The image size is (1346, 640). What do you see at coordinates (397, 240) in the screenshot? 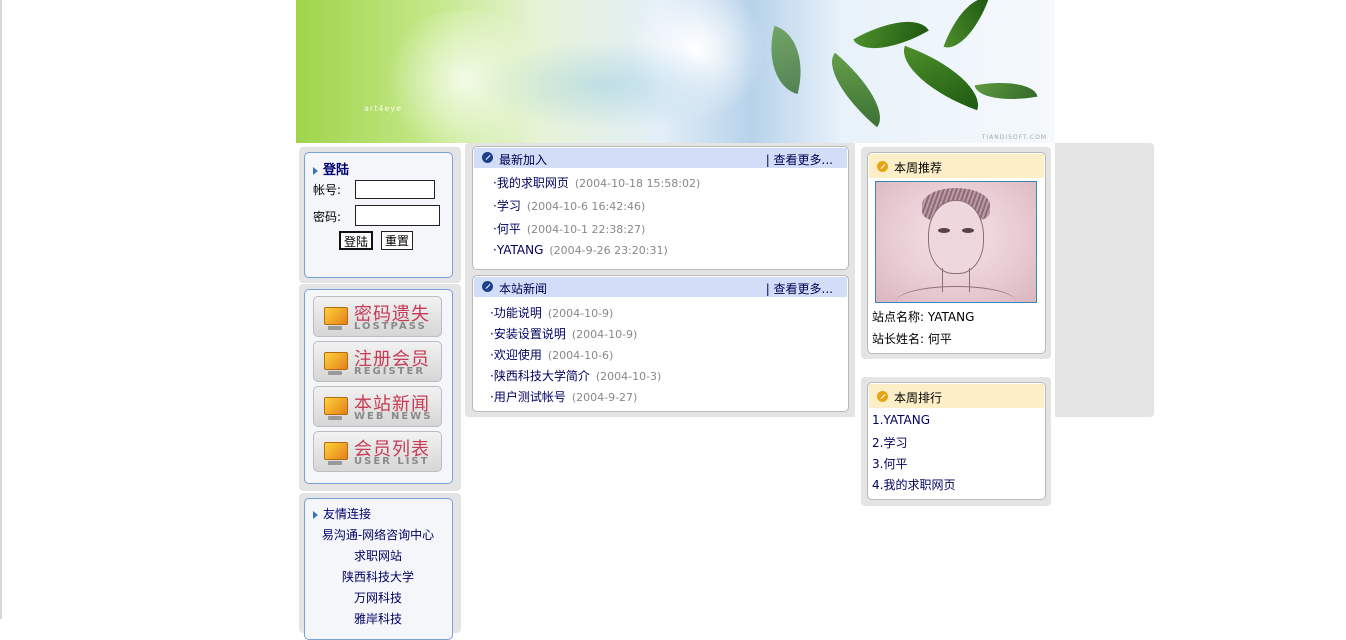
I see `reset-button: 重置` at bounding box center [397, 240].